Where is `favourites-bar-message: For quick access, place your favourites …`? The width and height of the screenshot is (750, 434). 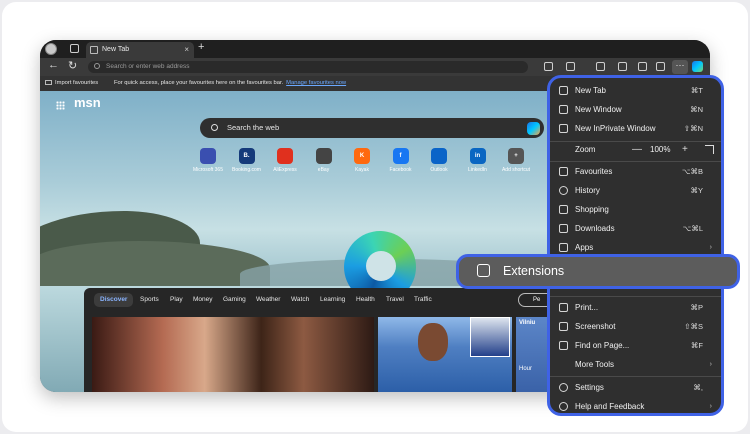
favourites-bar-message: For quick access, place your favourites … is located at coordinates (230, 83).